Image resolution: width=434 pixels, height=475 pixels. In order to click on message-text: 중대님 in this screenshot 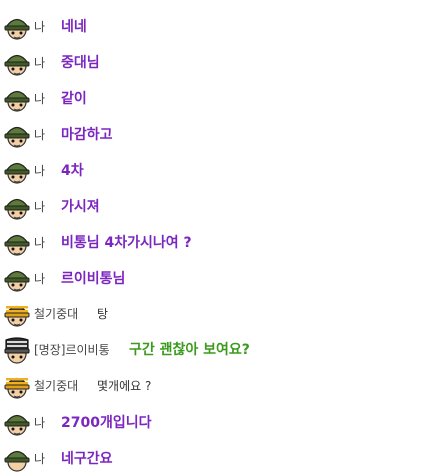, I will do `click(80, 63)`.